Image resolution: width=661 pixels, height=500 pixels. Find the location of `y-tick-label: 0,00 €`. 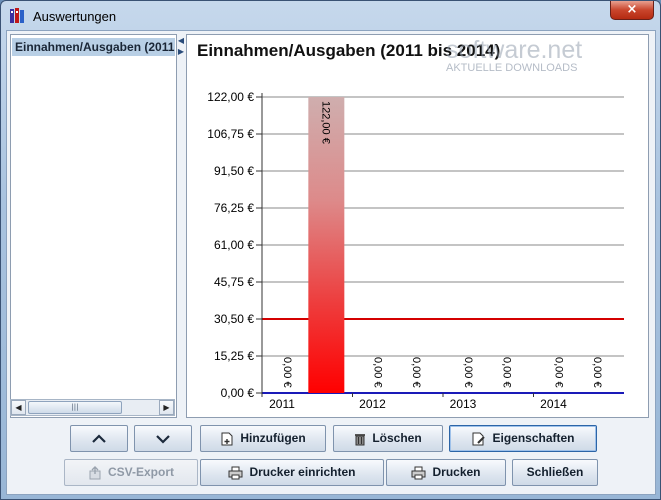

y-tick-label: 0,00 € is located at coordinates (238, 393).